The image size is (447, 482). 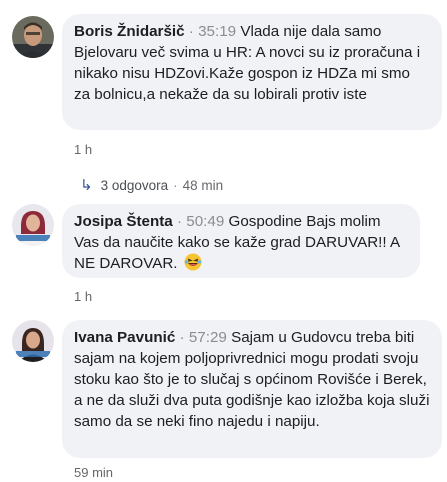 What do you see at coordinates (208, 337) in the screenshot?
I see `comment-timestamp: 57:29` at bounding box center [208, 337].